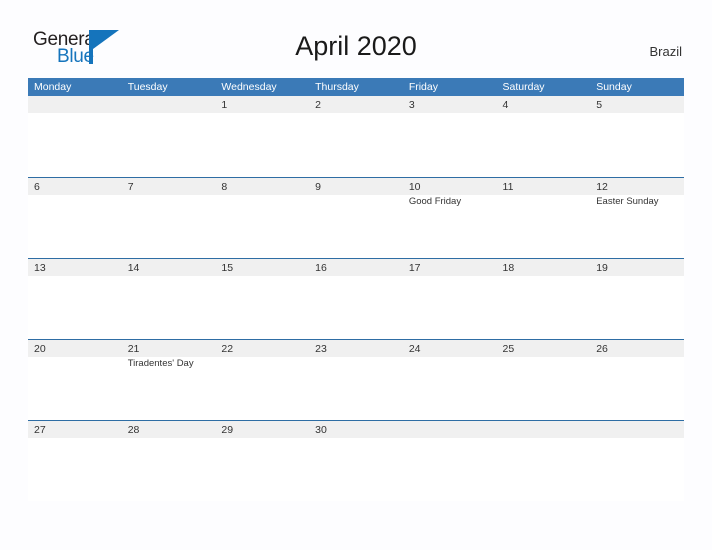 Image resolution: width=712 pixels, height=550 pixels. Describe the element at coordinates (637, 136) in the screenshot. I see `day-cell: 5` at that location.